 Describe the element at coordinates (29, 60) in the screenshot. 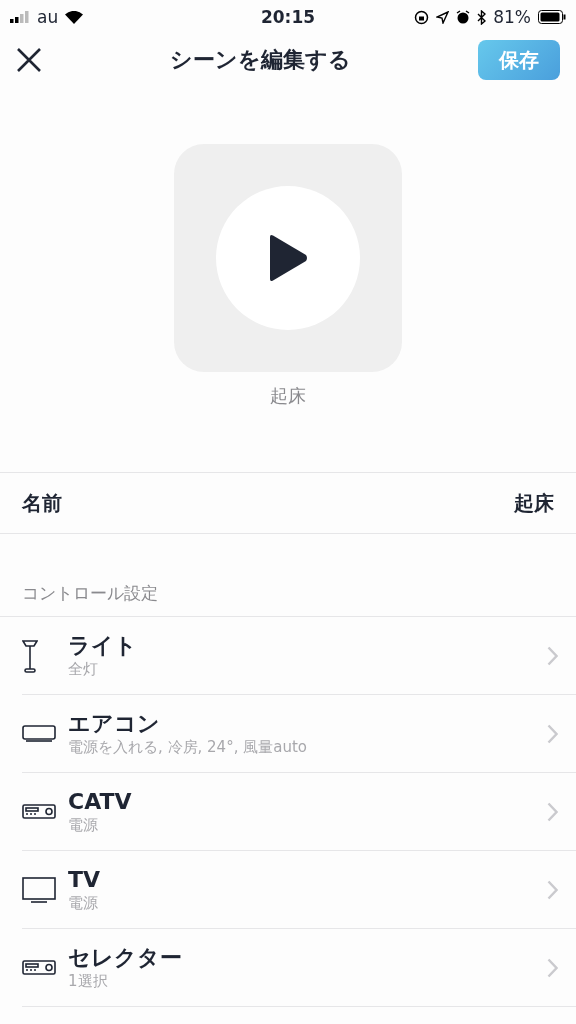

I see `close-icon` at that location.